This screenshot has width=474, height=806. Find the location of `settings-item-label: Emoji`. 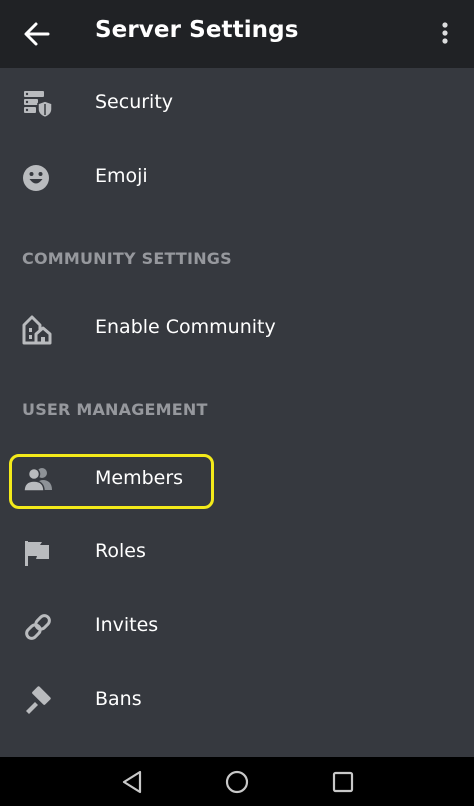

settings-item-label: Emoji is located at coordinates (121, 176).